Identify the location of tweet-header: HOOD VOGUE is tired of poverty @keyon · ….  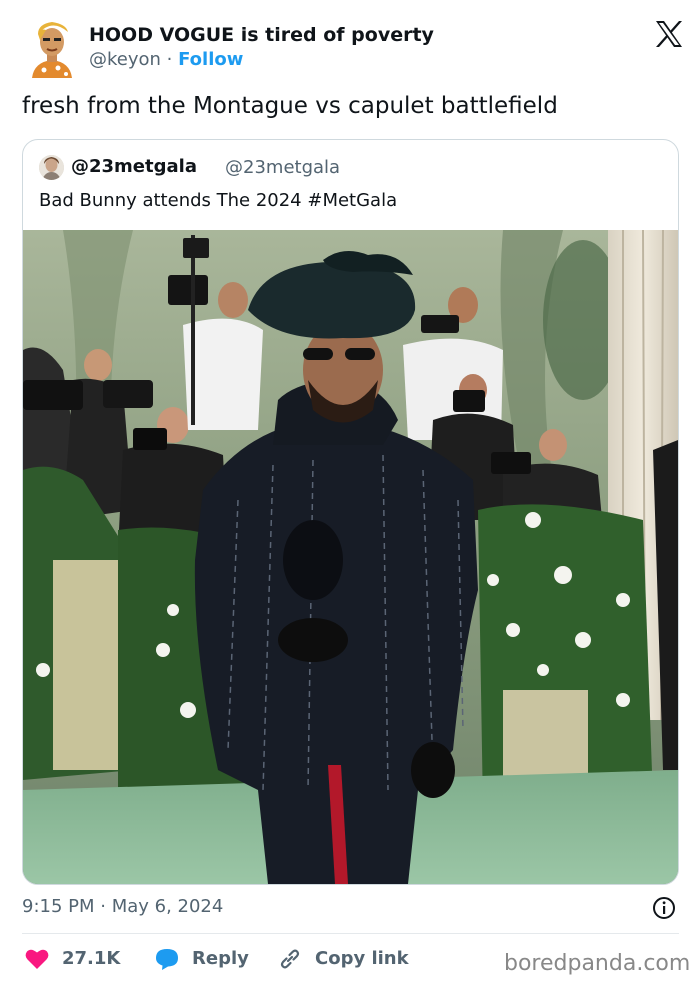
(356, 48).